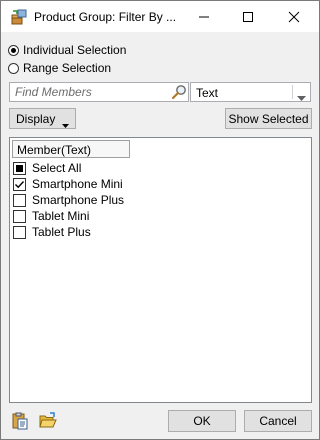  What do you see at coordinates (48, 421) in the screenshot?
I see `open-folder-icon` at bounding box center [48, 421].